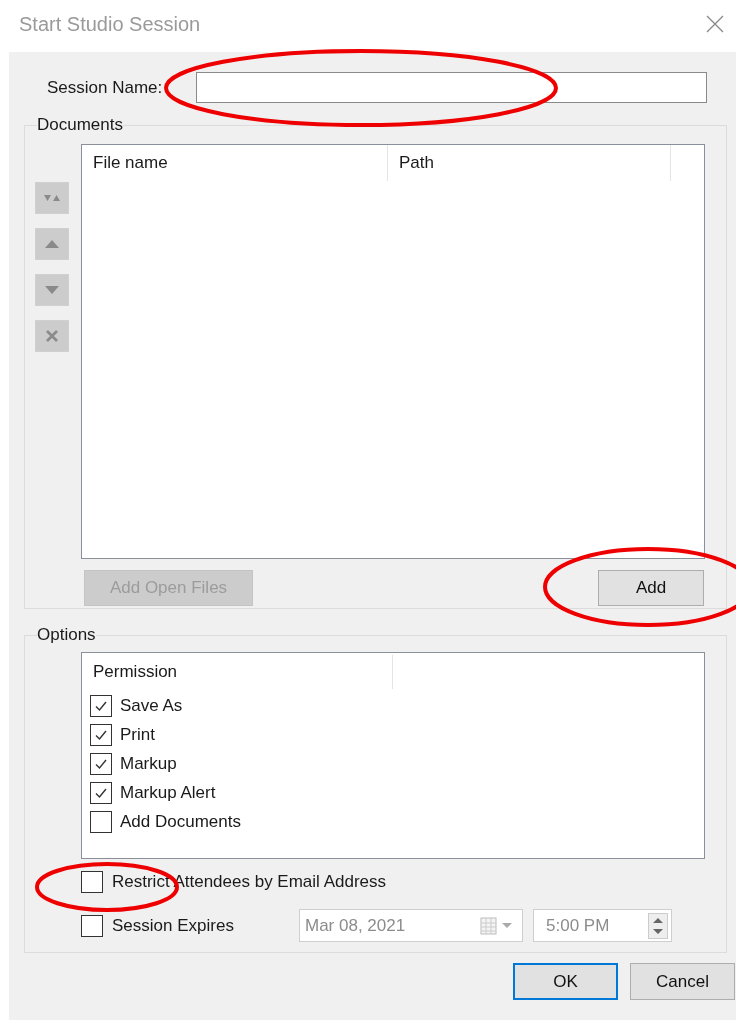 The image size is (736, 1020). Describe the element at coordinates (682, 981) in the screenshot. I see `cancel-button: Cancel` at that location.